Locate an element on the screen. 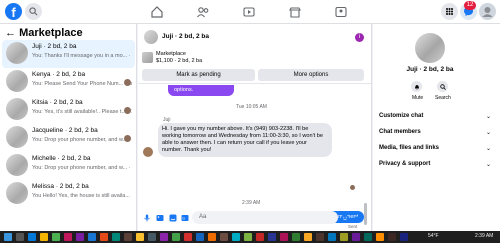 The image size is (500, 243). video-icon is located at coordinates (249, 12).